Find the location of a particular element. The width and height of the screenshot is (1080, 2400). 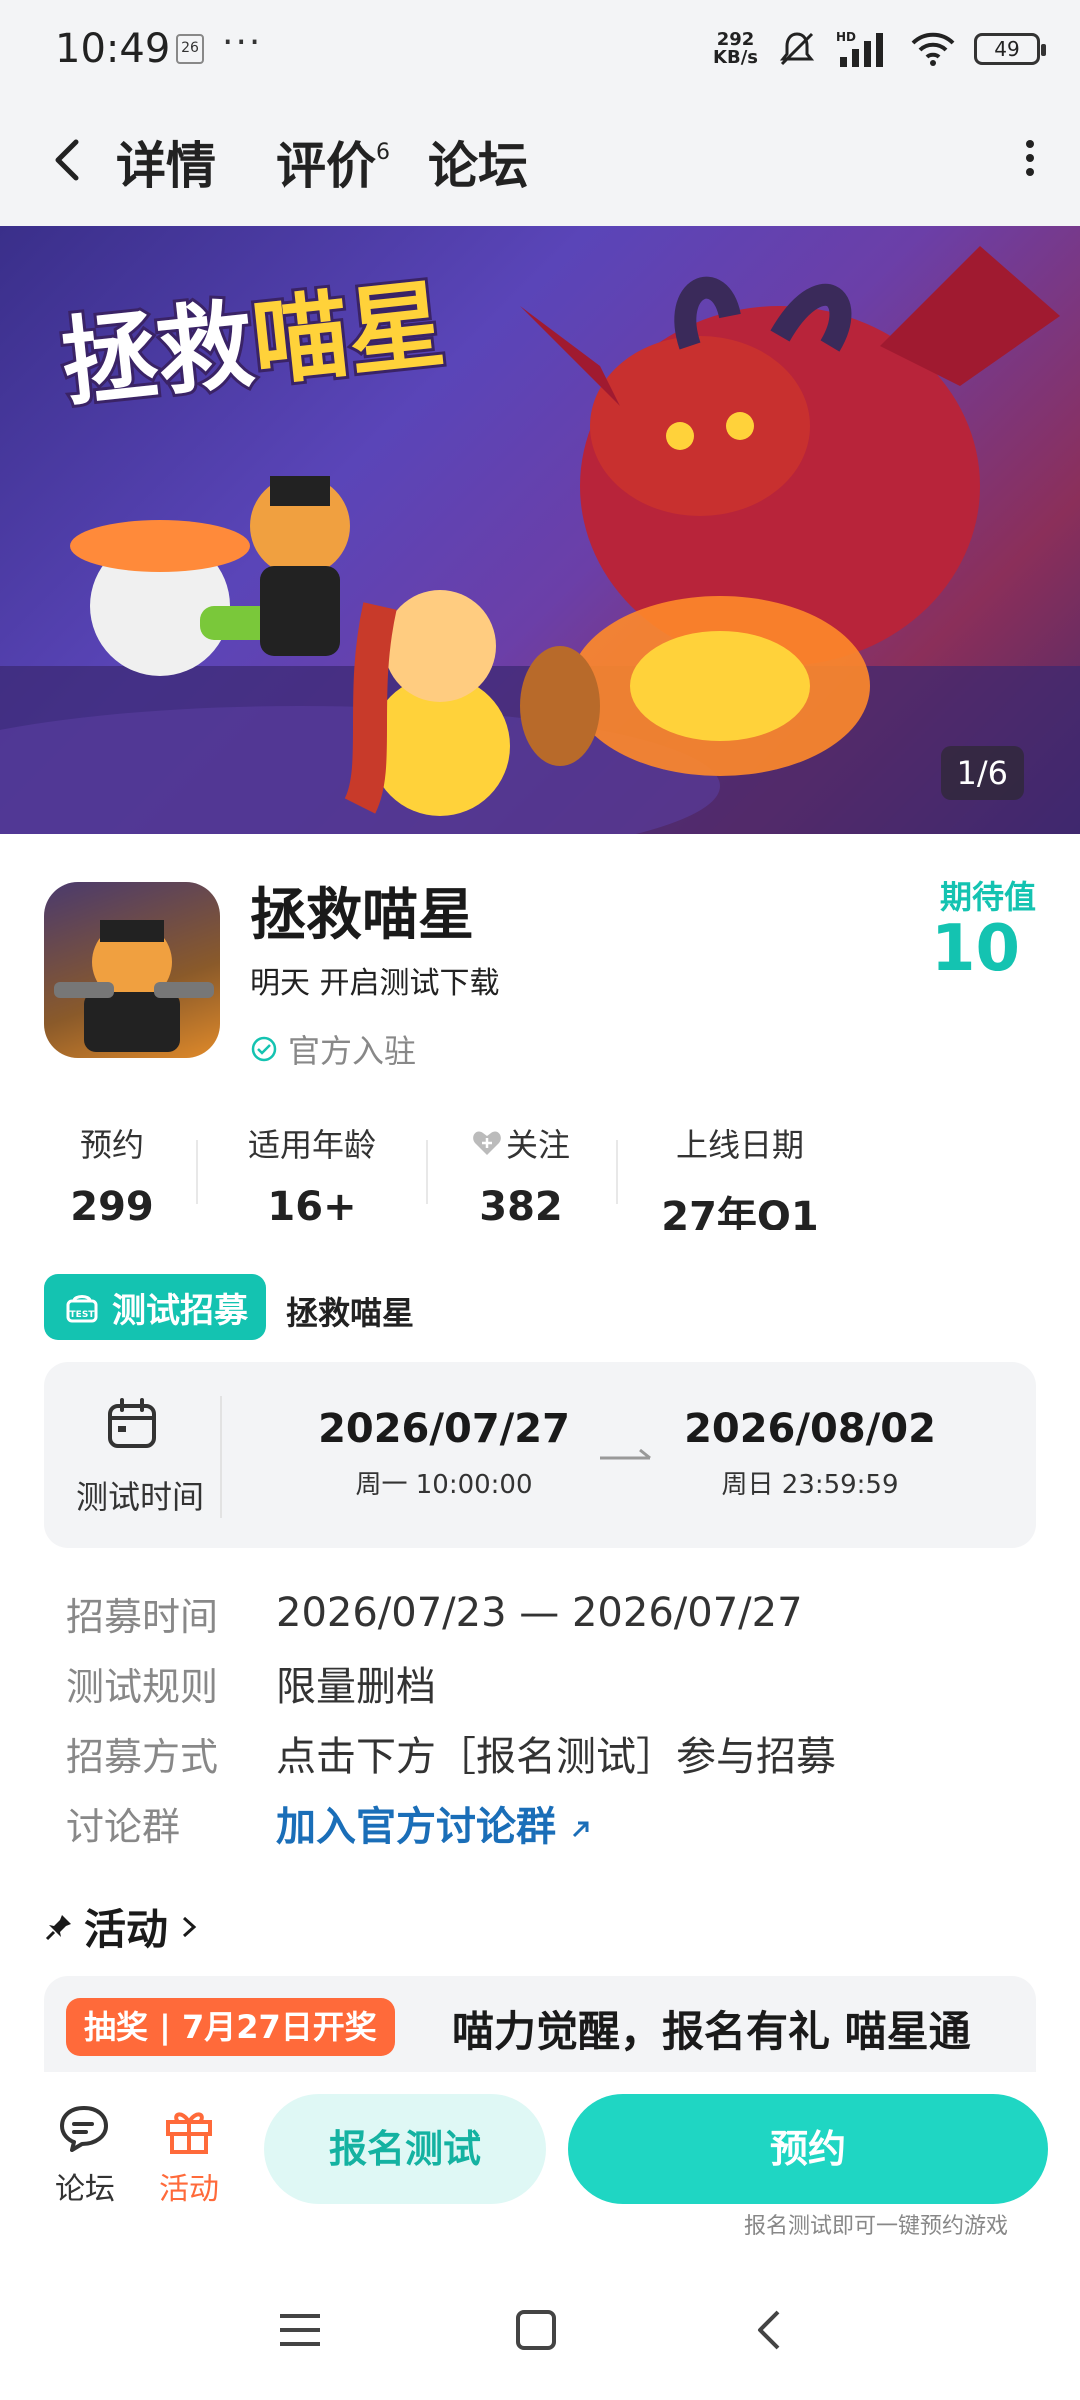

join-group-link: 加入官方讨论群 is located at coordinates (434, 1823).